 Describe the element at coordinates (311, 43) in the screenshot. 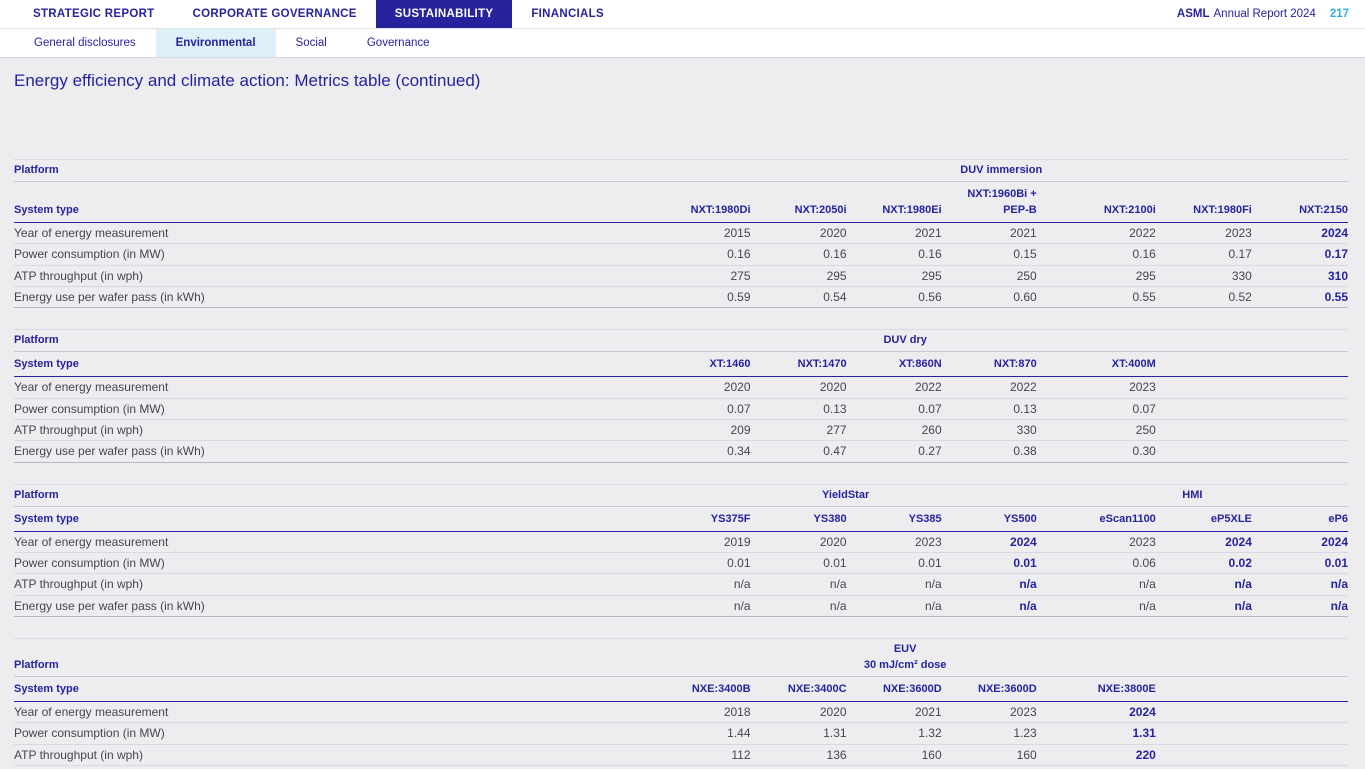

I see `tab-social: Social` at that location.